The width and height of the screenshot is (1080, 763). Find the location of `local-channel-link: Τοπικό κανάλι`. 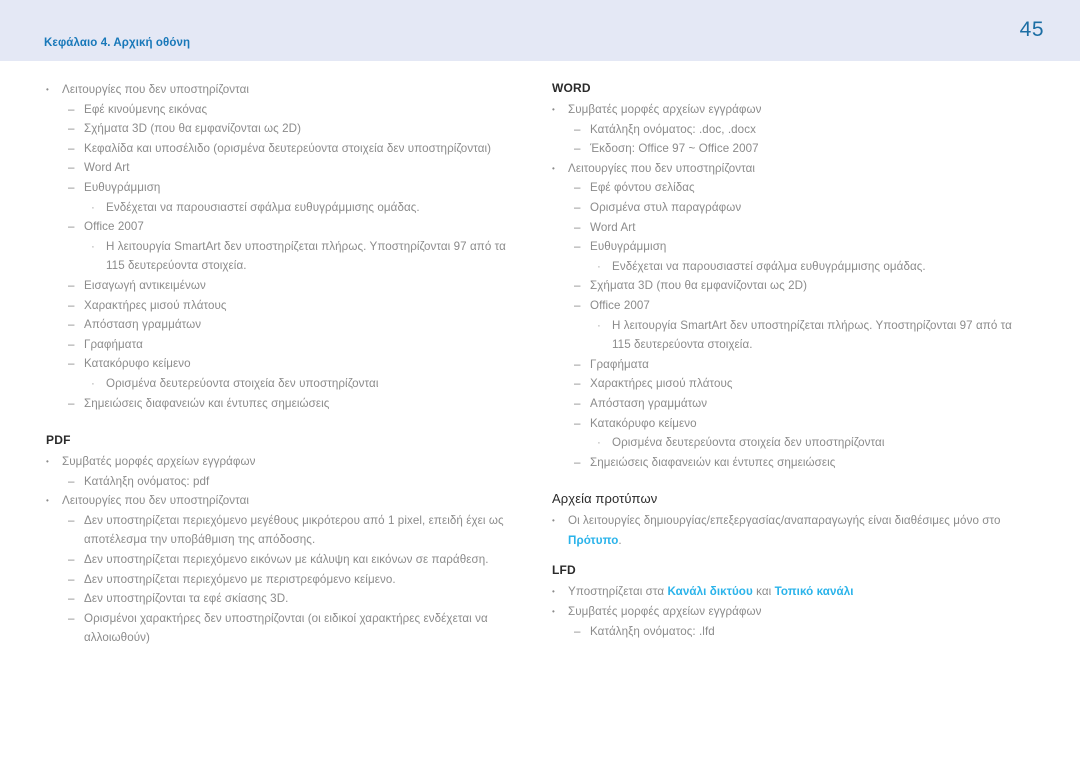

local-channel-link: Τοπικό κανάλι is located at coordinates (814, 591).